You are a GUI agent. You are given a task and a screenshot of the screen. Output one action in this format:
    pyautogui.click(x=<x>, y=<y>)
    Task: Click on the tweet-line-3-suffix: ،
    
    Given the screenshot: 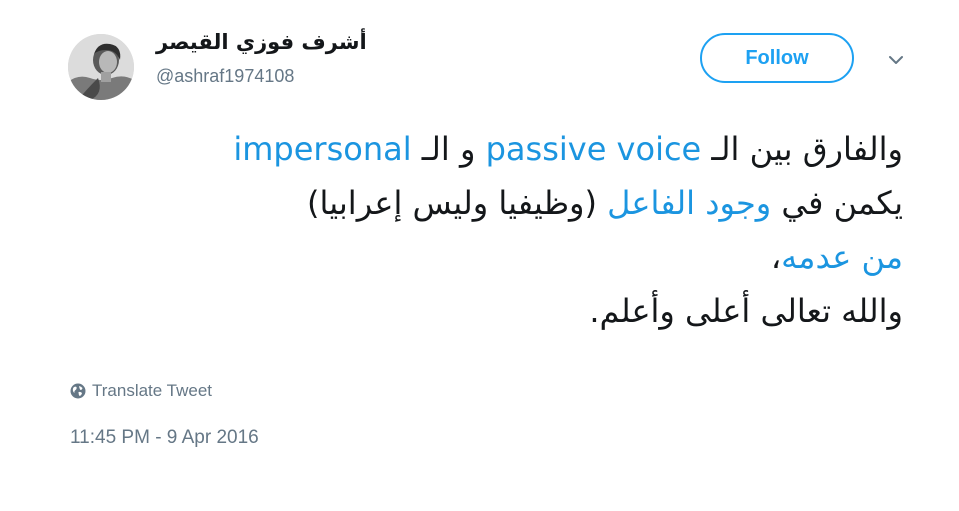 What is the action you would take?
    pyautogui.click(x=776, y=257)
    